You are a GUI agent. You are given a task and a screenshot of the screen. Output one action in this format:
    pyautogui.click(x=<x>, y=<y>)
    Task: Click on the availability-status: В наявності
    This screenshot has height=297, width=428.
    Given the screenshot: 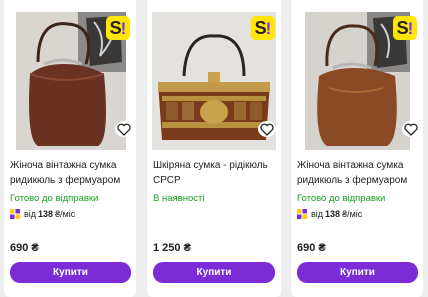 What is the action you would take?
    pyautogui.click(x=179, y=198)
    